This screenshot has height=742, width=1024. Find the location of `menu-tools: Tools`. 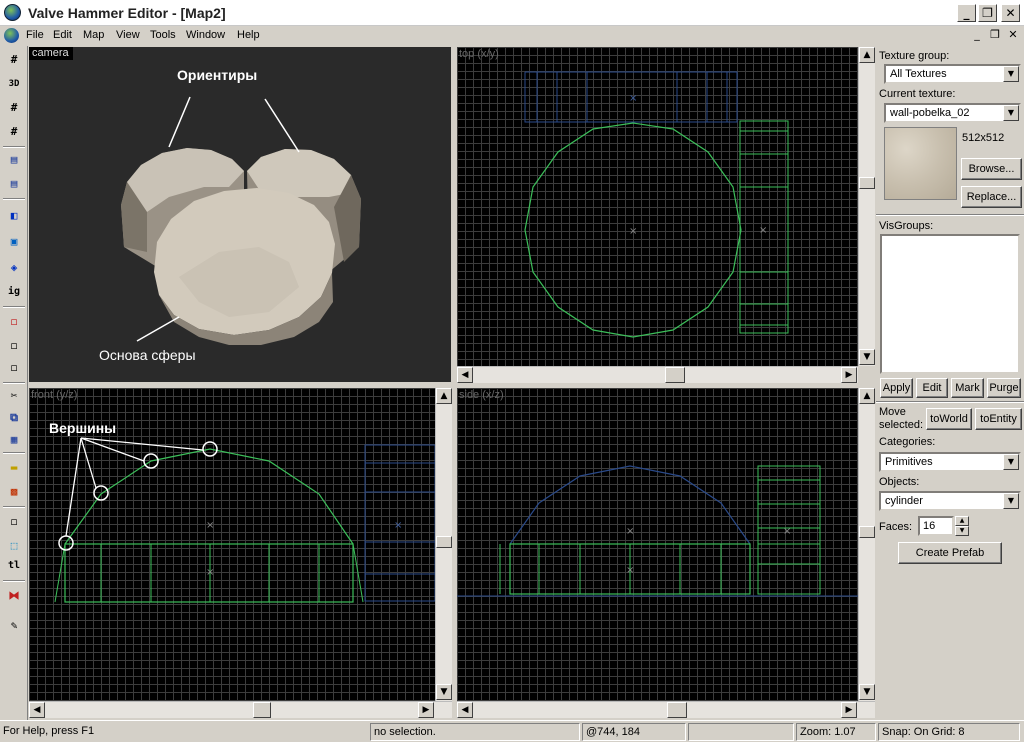

menu-tools: Tools is located at coordinates (163, 35).